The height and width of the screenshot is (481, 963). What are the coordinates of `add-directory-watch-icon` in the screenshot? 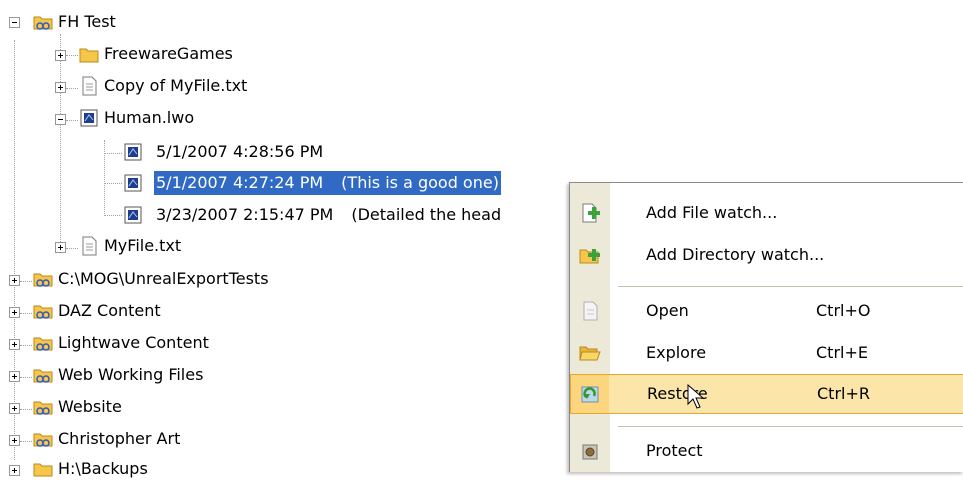 It's located at (589, 256).